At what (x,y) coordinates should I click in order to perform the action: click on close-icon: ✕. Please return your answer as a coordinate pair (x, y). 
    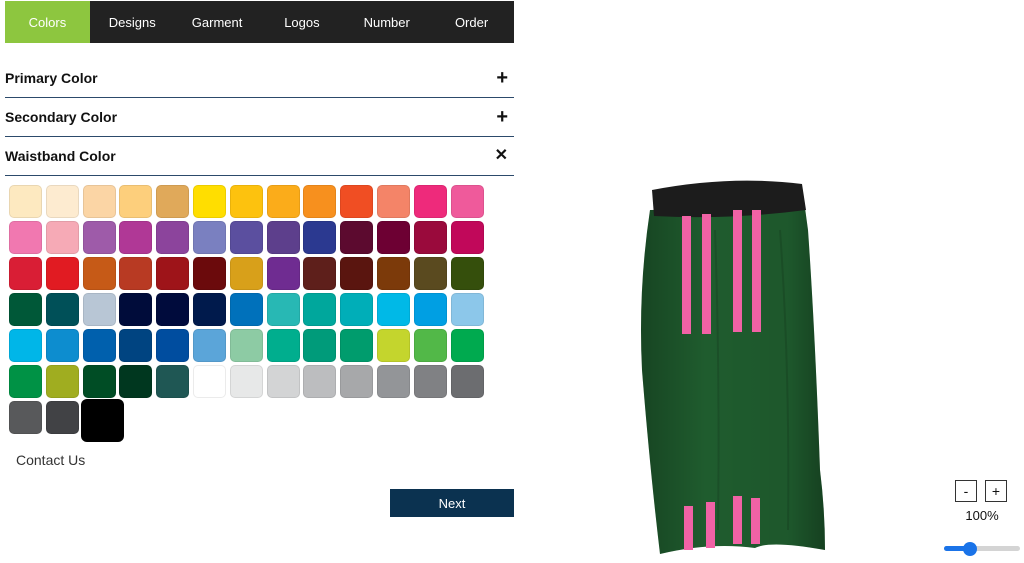
    Looking at the image, I should click on (504, 156).